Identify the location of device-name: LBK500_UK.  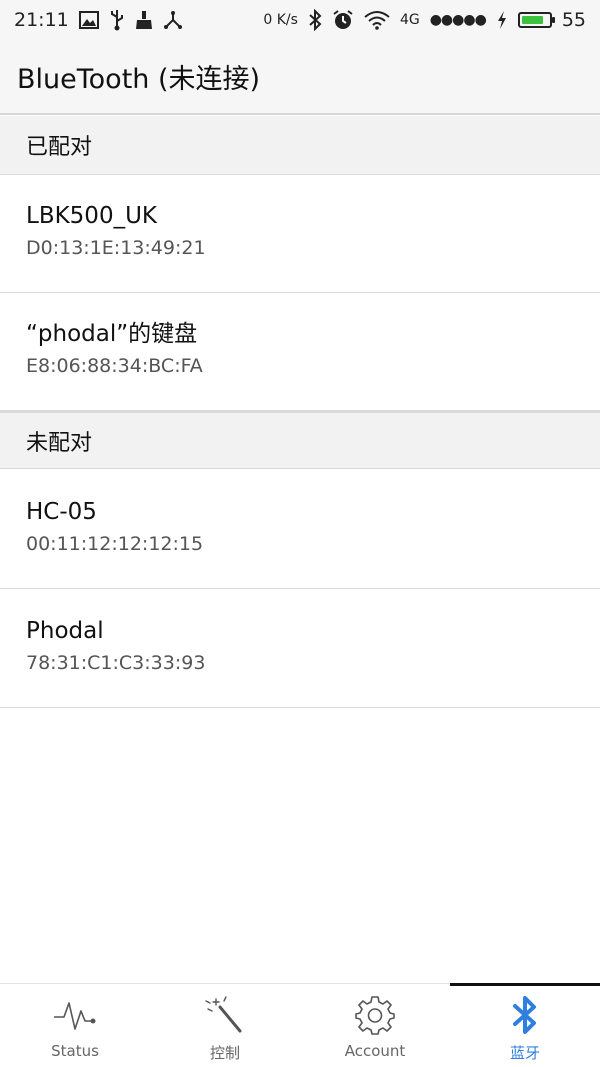
(91, 216).